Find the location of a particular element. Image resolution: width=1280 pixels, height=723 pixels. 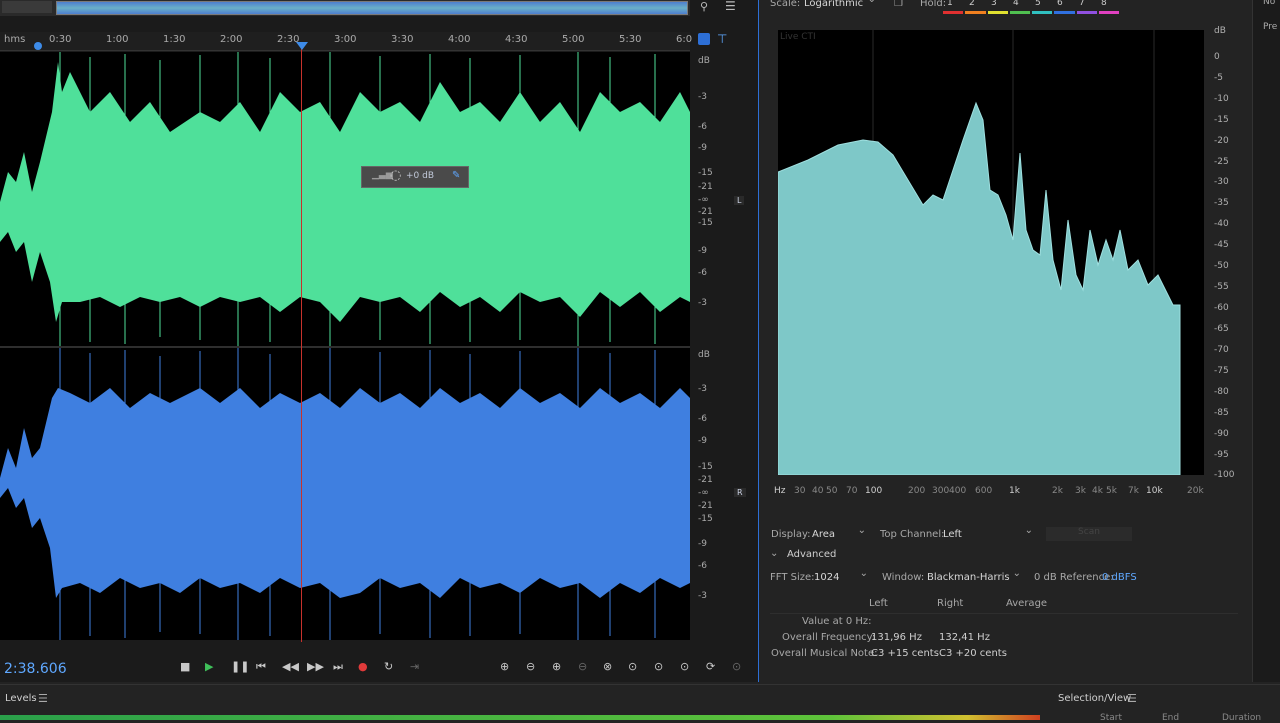

overview-bar: ⚲ ☰ is located at coordinates (368, 8).